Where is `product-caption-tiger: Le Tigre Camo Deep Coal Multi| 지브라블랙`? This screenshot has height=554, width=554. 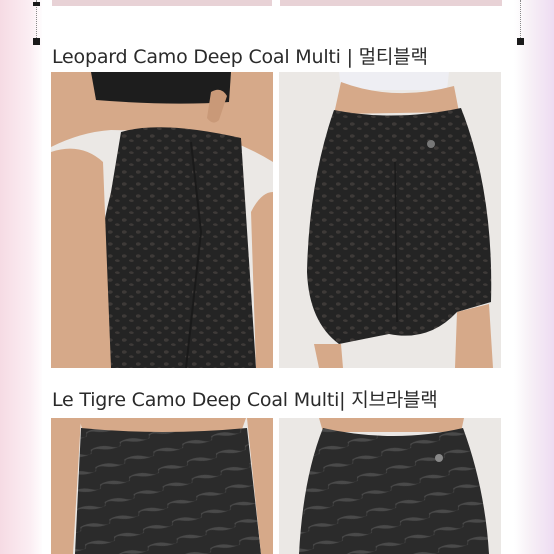 product-caption-tiger: Le Tigre Camo Deep Coal Multi| 지브라블랙 is located at coordinates (245, 400).